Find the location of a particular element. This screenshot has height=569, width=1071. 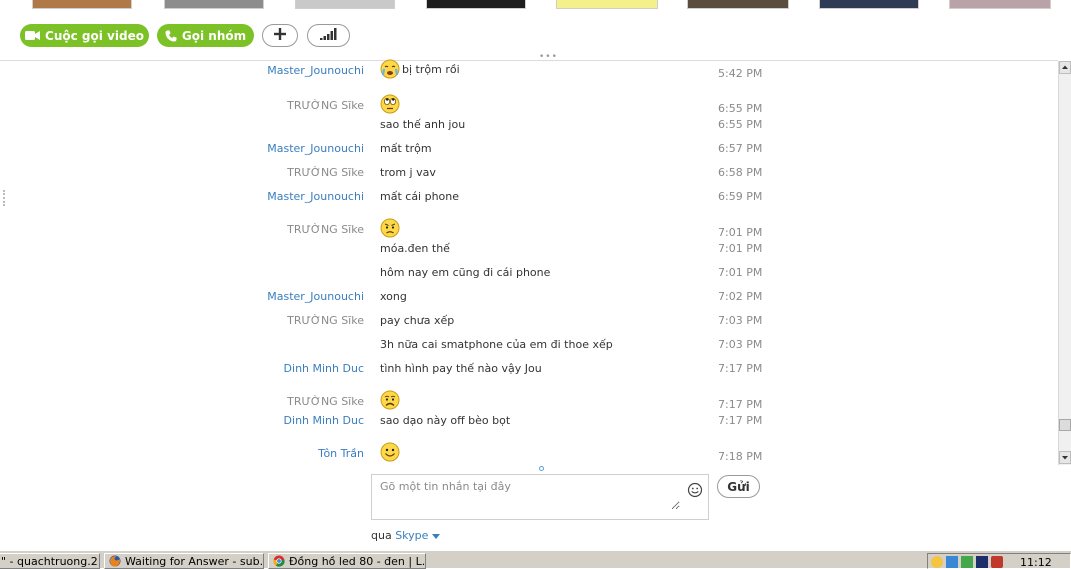

message-time: 7:18 PM is located at coordinates (740, 456).